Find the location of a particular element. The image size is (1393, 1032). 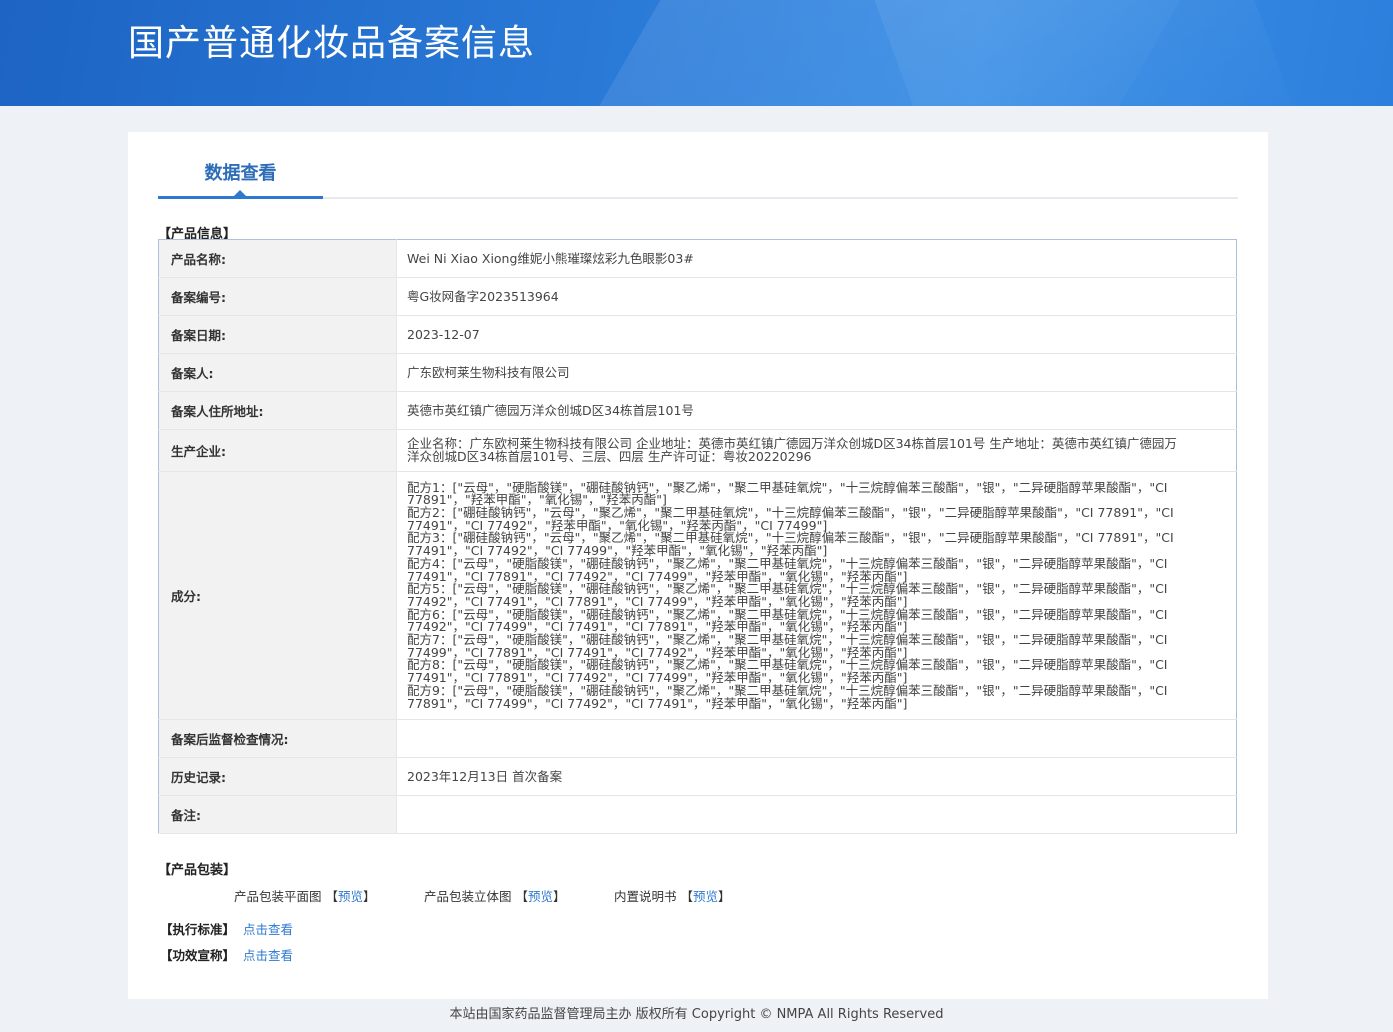

table-row: 备案人: 广东欧柯莱生物科技有限公司 is located at coordinates (697, 372).